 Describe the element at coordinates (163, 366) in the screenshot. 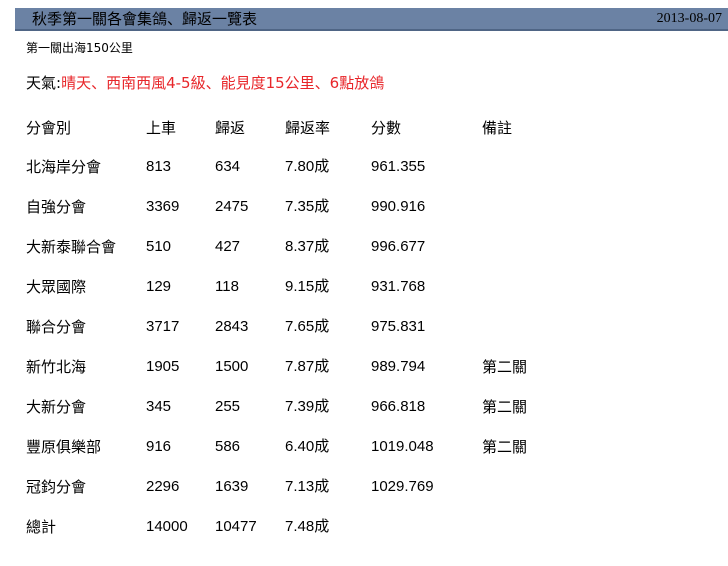

I see `table-cell-released: 1905` at that location.